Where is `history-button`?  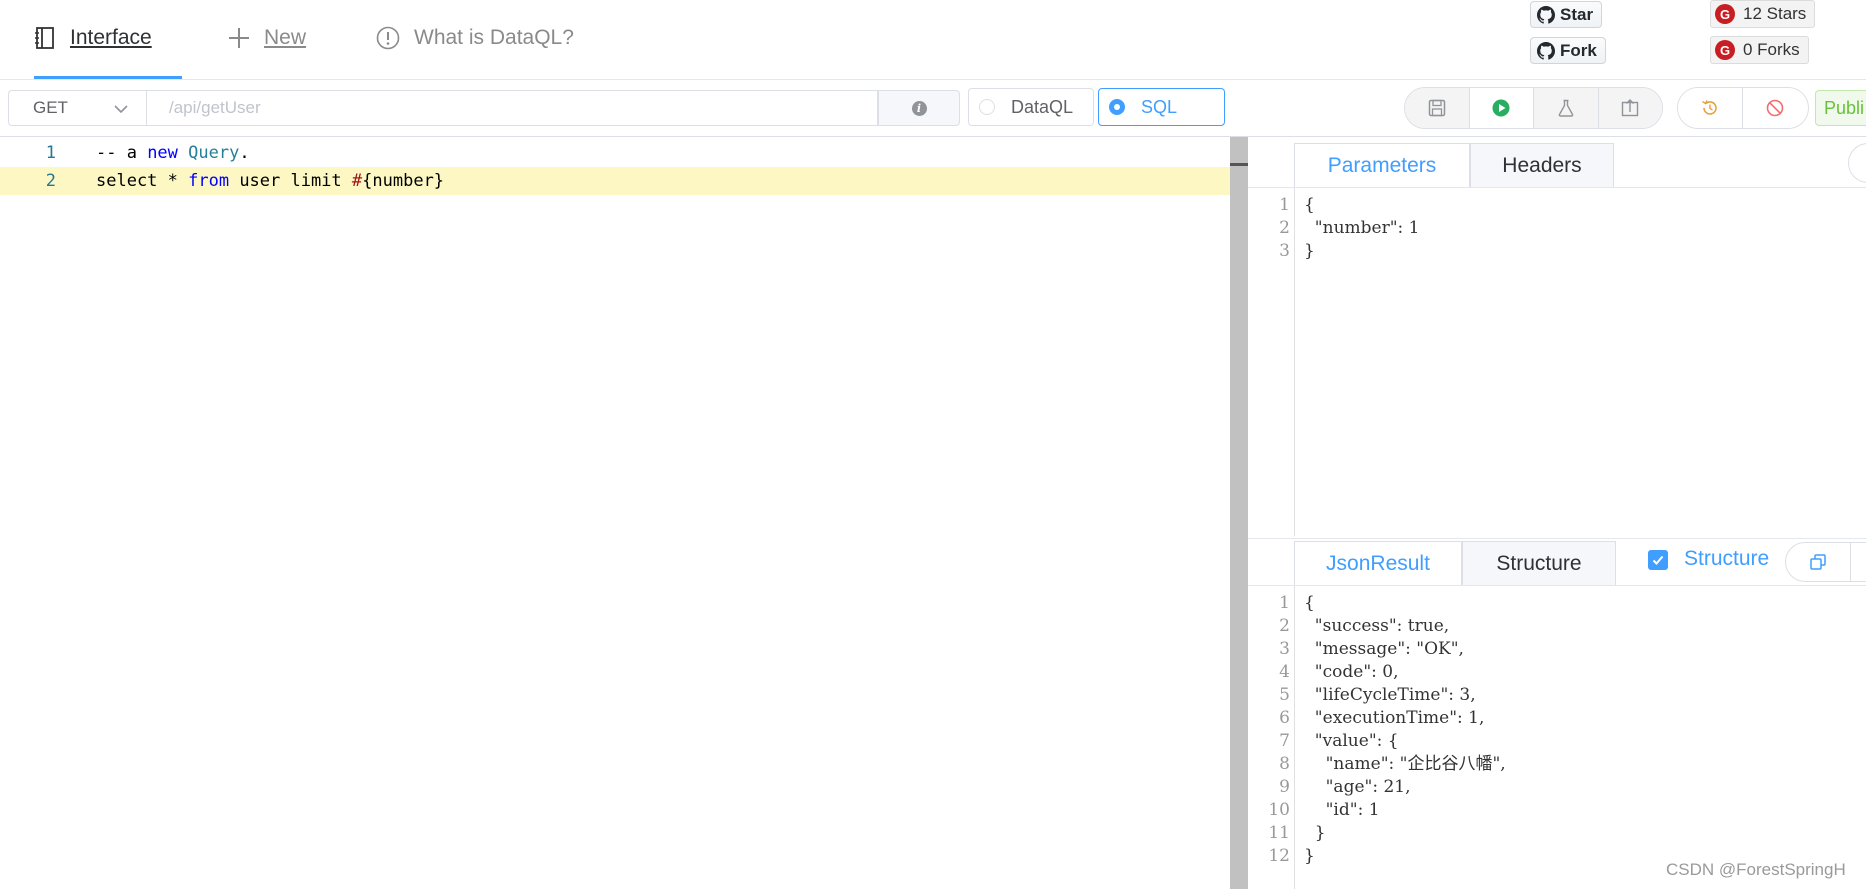
history-button is located at coordinates (1710, 108).